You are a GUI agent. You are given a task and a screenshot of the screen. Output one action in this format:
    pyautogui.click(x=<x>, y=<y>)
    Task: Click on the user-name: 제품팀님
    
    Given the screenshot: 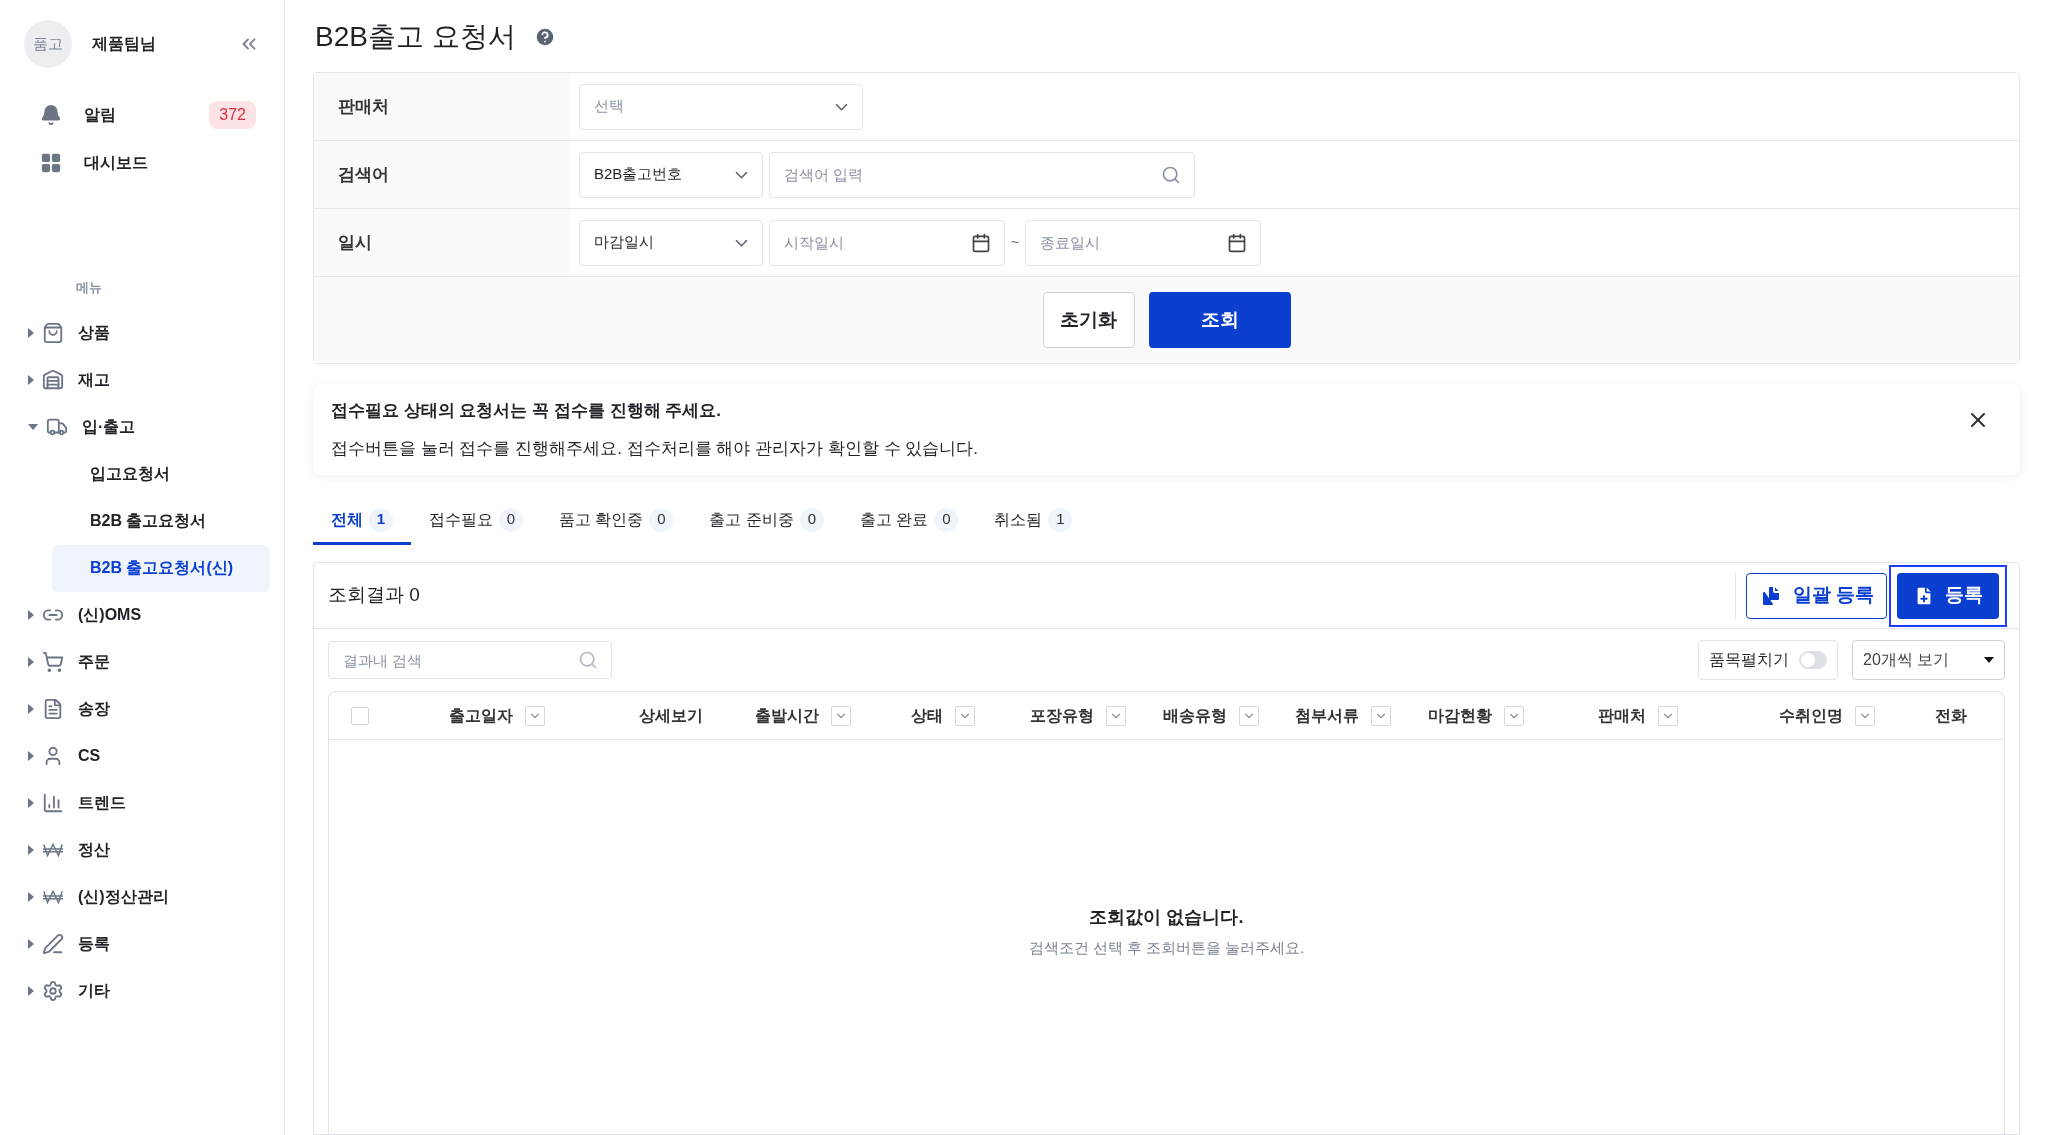 What is the action you would take?
    pyautogui.click(x=124, y=44)
    